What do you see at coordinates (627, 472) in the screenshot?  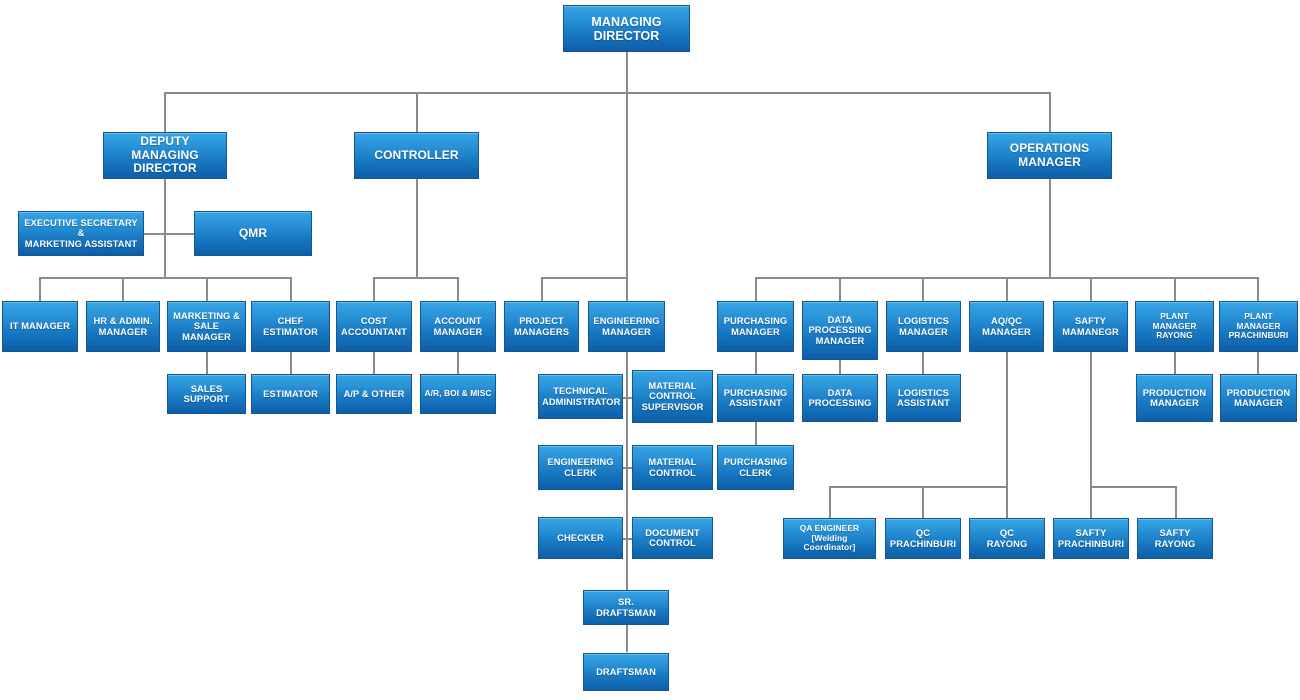 I see `connector-engineering-spine` at bounding box center [627, 472].